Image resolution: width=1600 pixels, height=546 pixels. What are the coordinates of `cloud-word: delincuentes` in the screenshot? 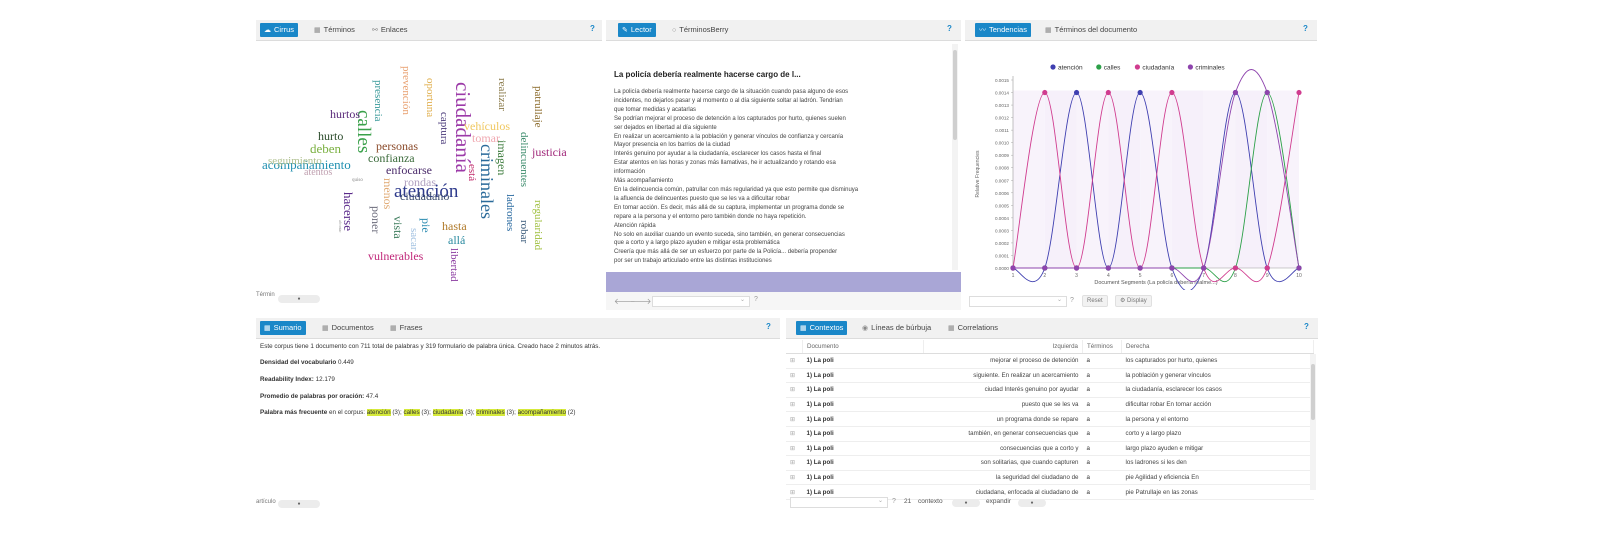 It's located at (524, 159).